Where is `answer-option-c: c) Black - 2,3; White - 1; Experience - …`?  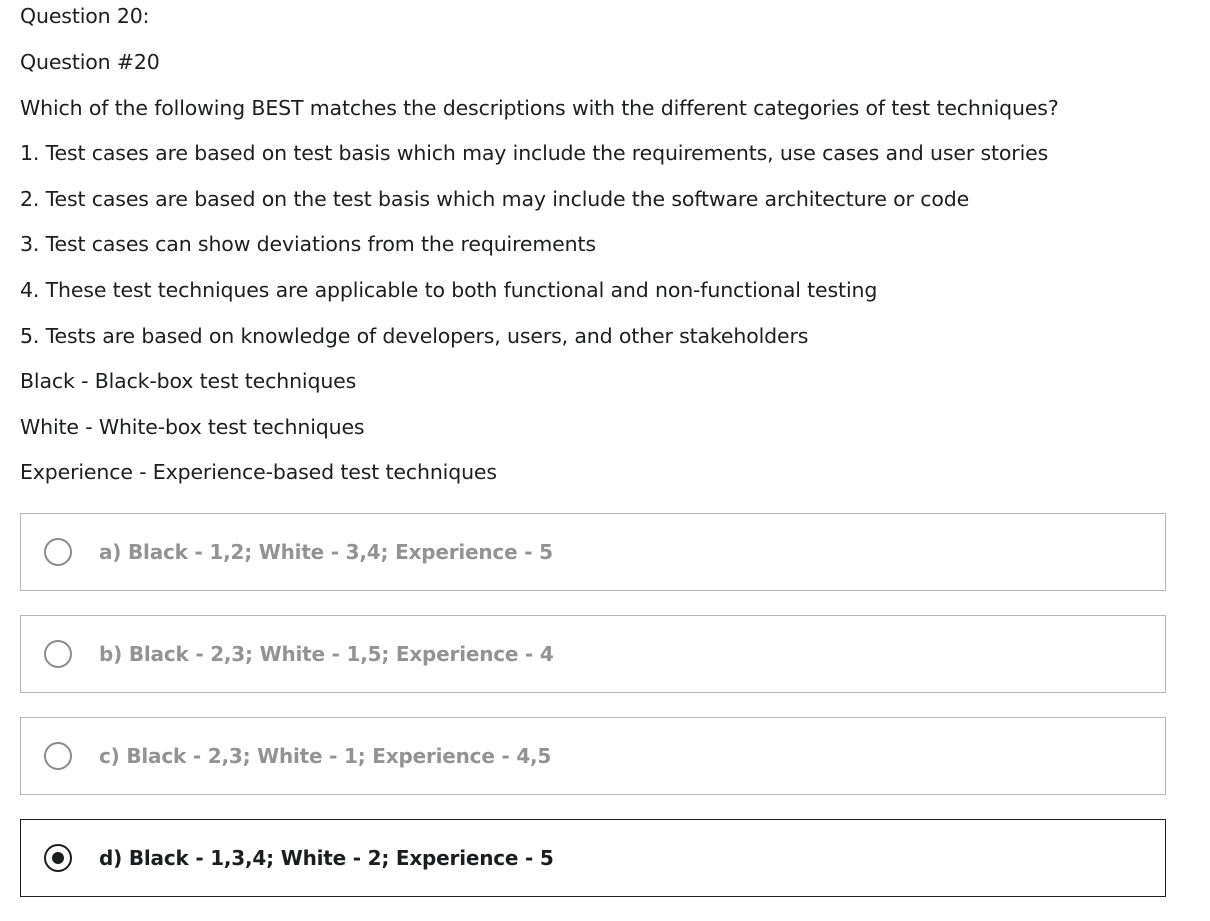 answer-option-c: c) Black - 2,3; White - 1; Experience - … is located at coordinates (593, 756).